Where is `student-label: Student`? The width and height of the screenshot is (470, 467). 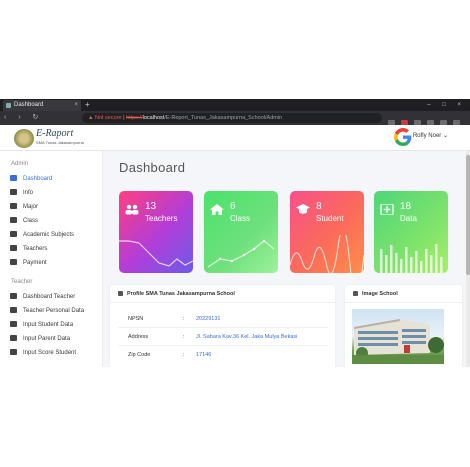
student-label: Student is located at coordinates (330, 218).